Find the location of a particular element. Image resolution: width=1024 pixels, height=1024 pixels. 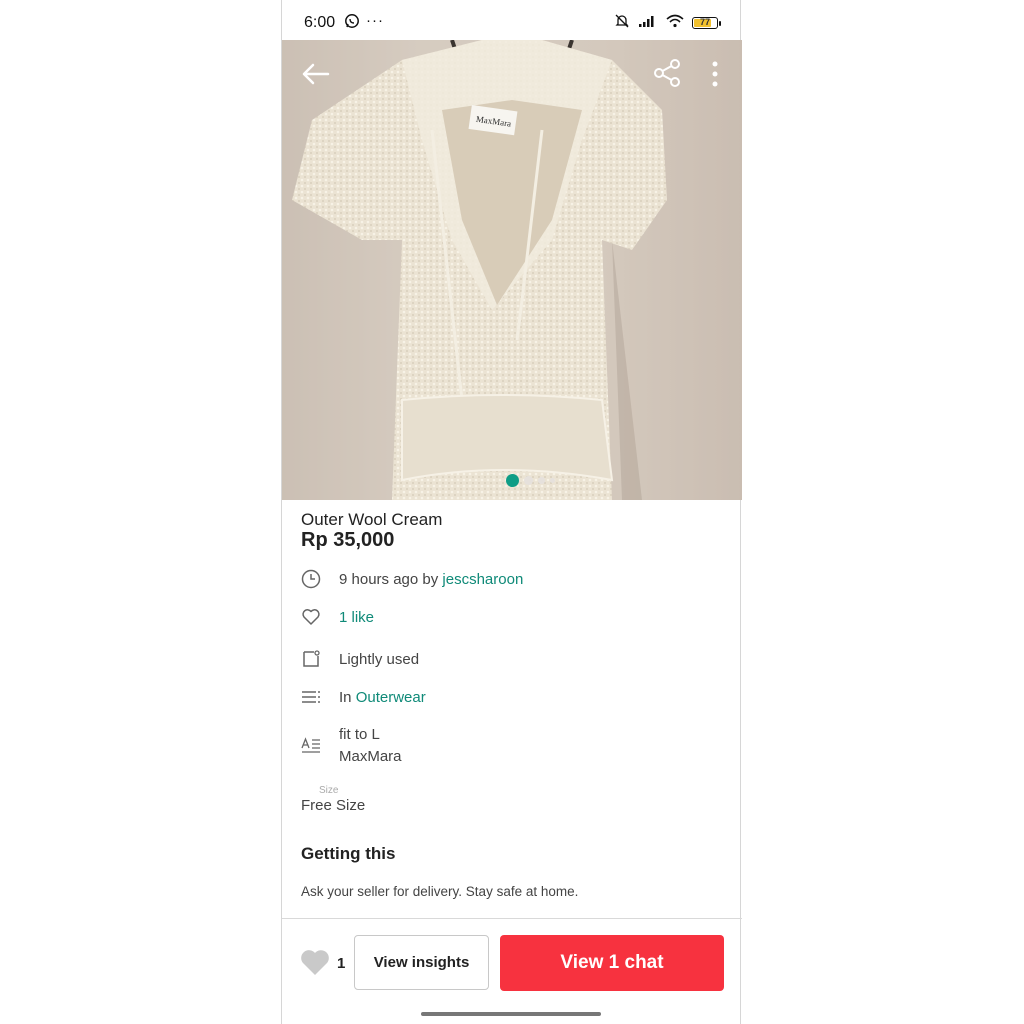

description-row: fit to L MaxMara is located at coordinates (351, 746).